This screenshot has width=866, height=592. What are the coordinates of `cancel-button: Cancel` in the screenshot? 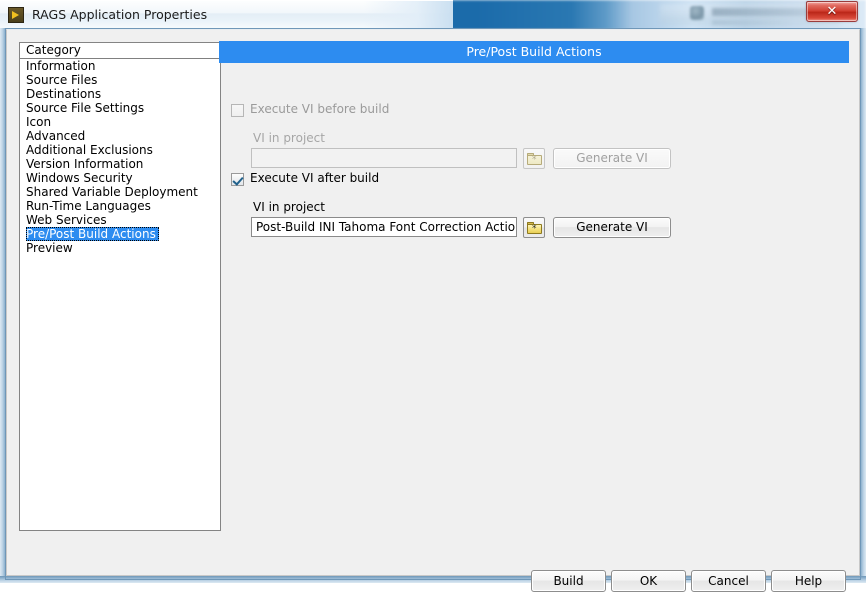 It's located at (728, 581).